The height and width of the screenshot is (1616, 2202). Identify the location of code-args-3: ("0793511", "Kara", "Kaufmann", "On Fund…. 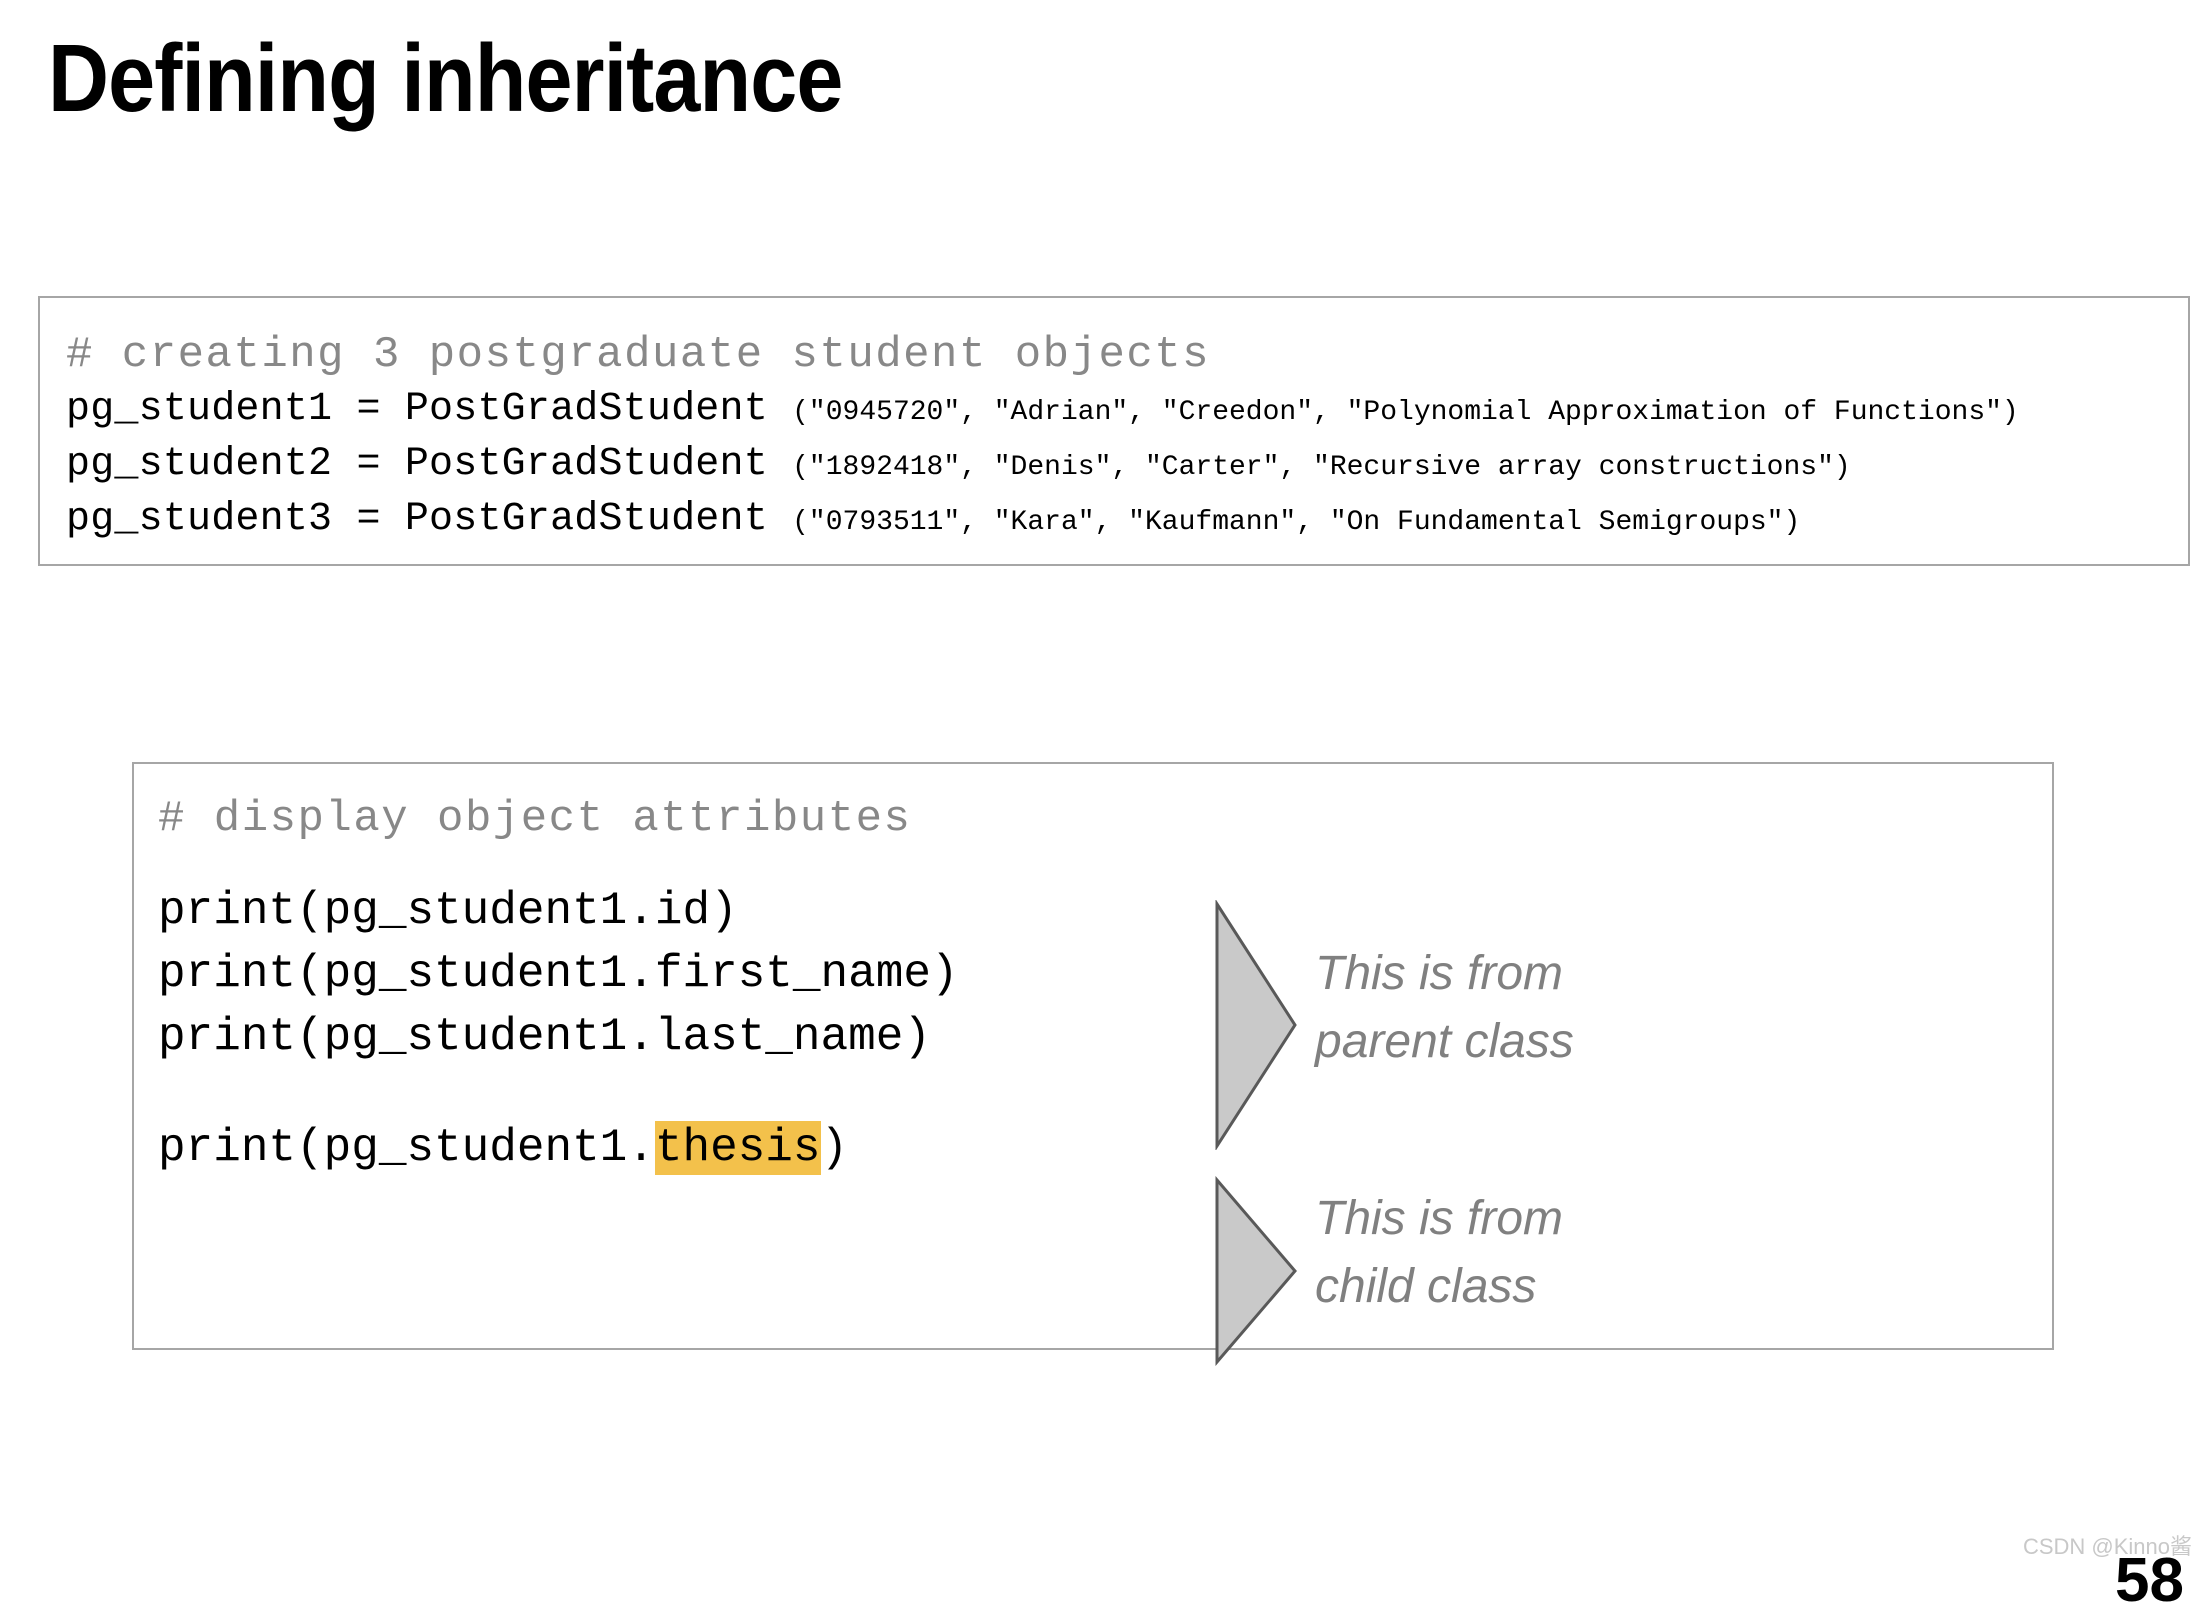
(1296, 522).